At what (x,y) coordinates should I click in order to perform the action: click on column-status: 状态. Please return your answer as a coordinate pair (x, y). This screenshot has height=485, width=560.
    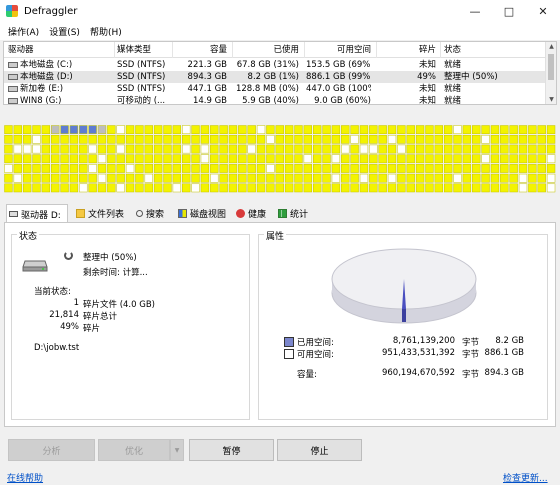
    Looking at the image, I should click on (489, 49).